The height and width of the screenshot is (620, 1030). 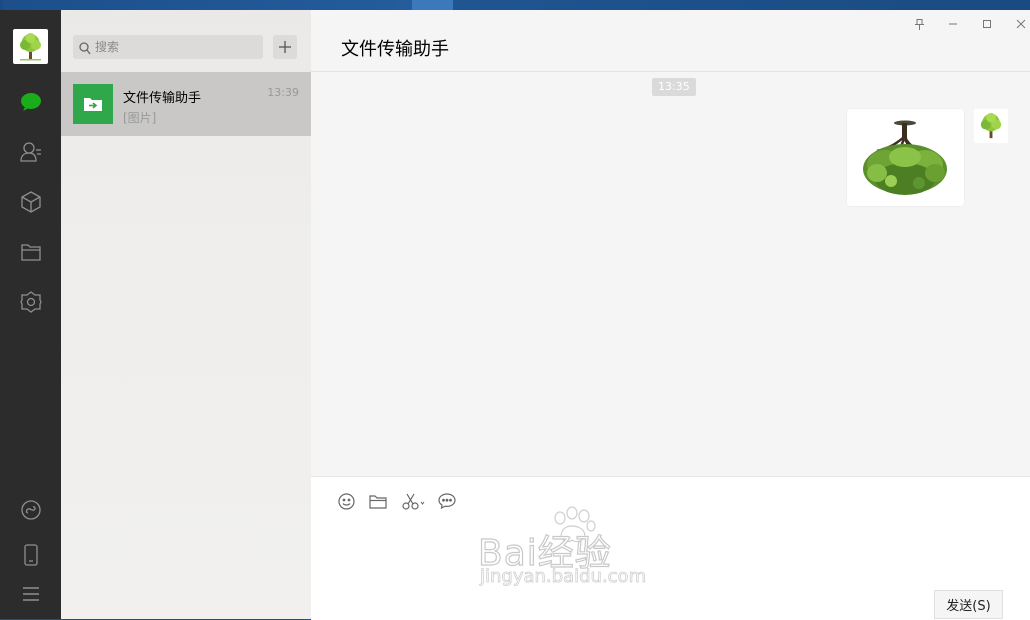 I want to click on contacts-icon, so click(x=31, y=152).